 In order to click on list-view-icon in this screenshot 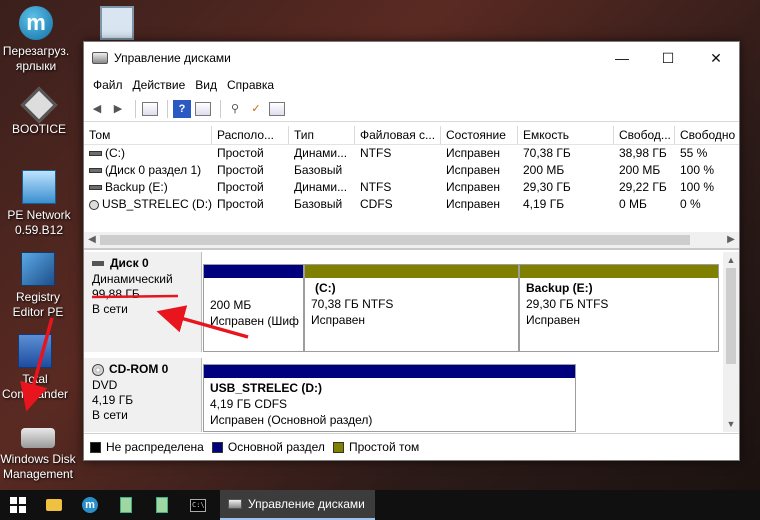, I will do `click(277, 109)`.